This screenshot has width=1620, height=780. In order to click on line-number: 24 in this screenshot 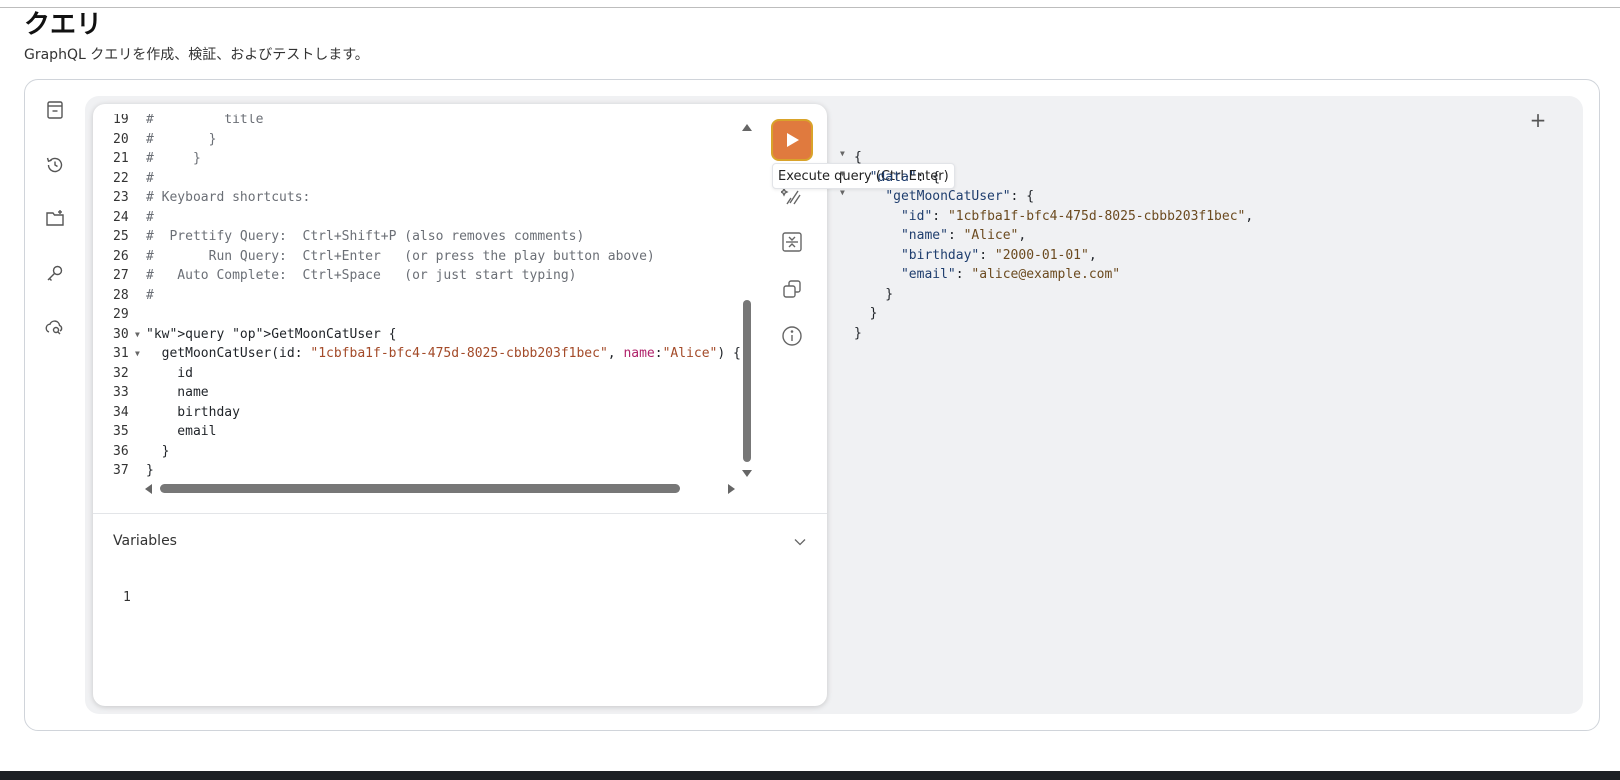, I will do `click(121, 217)`.